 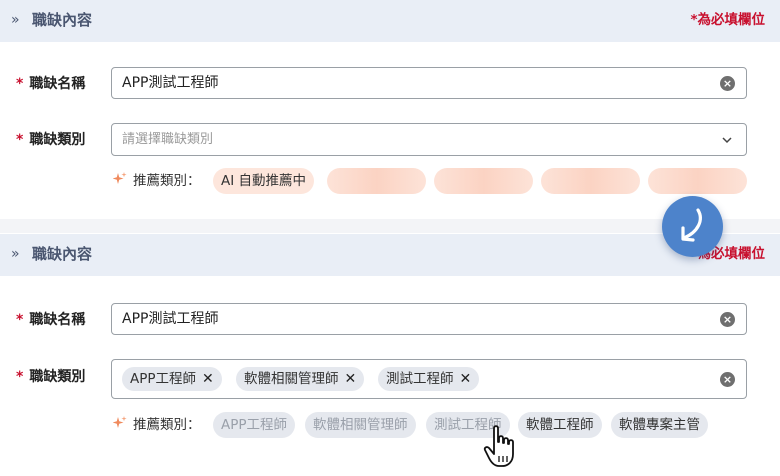 What do you see at coordinates (168, 139) in the screenshot?
I see `job-category-placeholder: 請選擇職缺類別` at bounding box center [168, 139].